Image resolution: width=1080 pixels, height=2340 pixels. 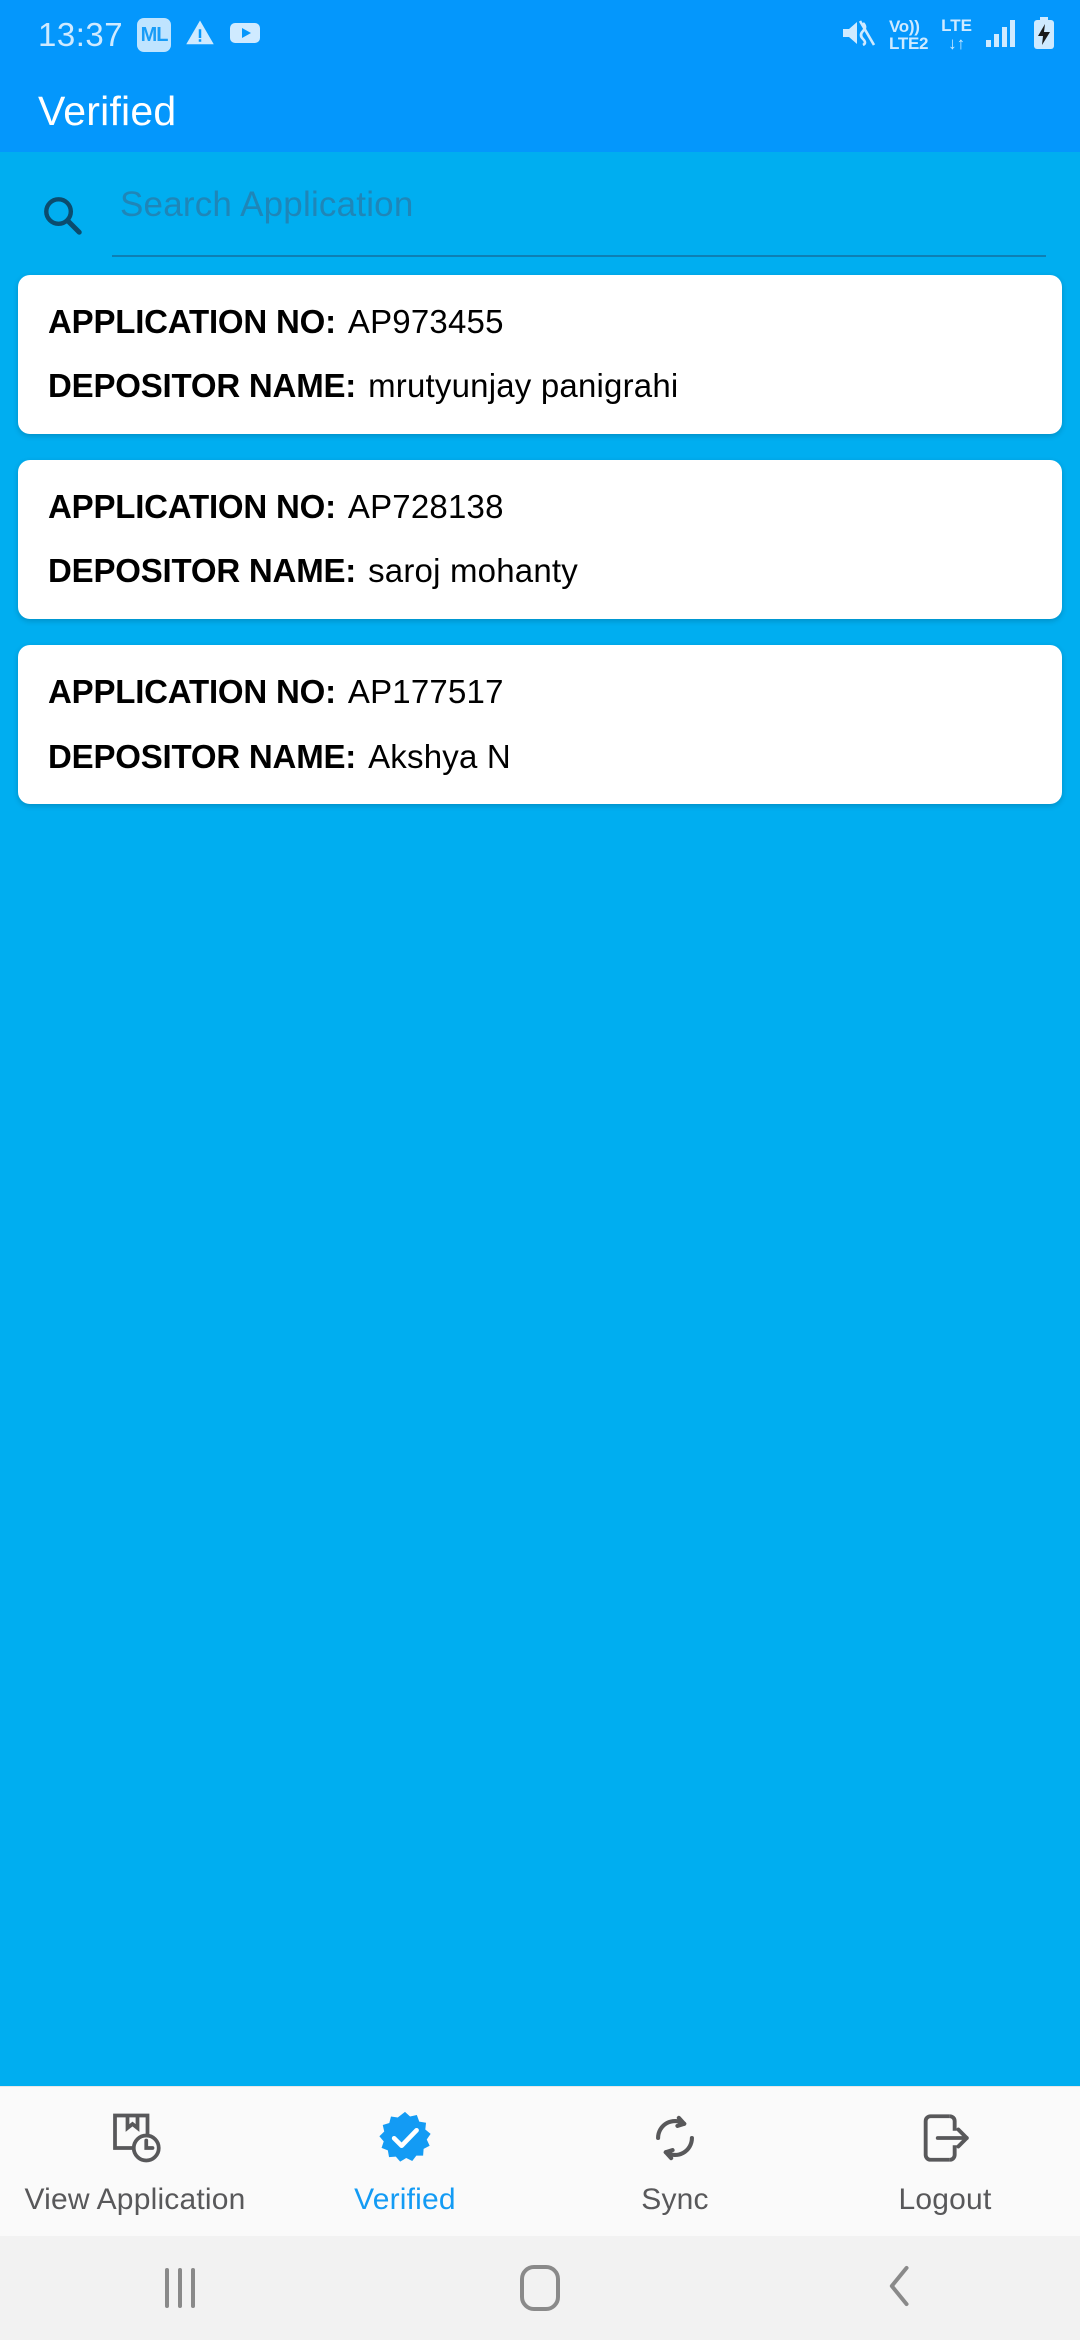 I want to click on depositor-name-value: mrutyunjay panigrahi, so click(x=523, y=386).